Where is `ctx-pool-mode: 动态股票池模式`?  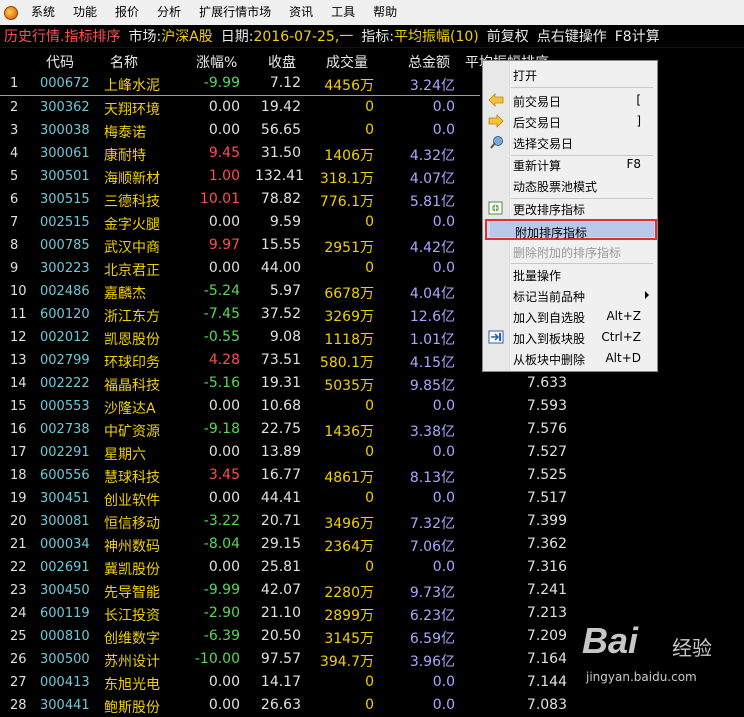
ctx-pool-mode: 动态股票池模式 is located at coordinates (570, 185).